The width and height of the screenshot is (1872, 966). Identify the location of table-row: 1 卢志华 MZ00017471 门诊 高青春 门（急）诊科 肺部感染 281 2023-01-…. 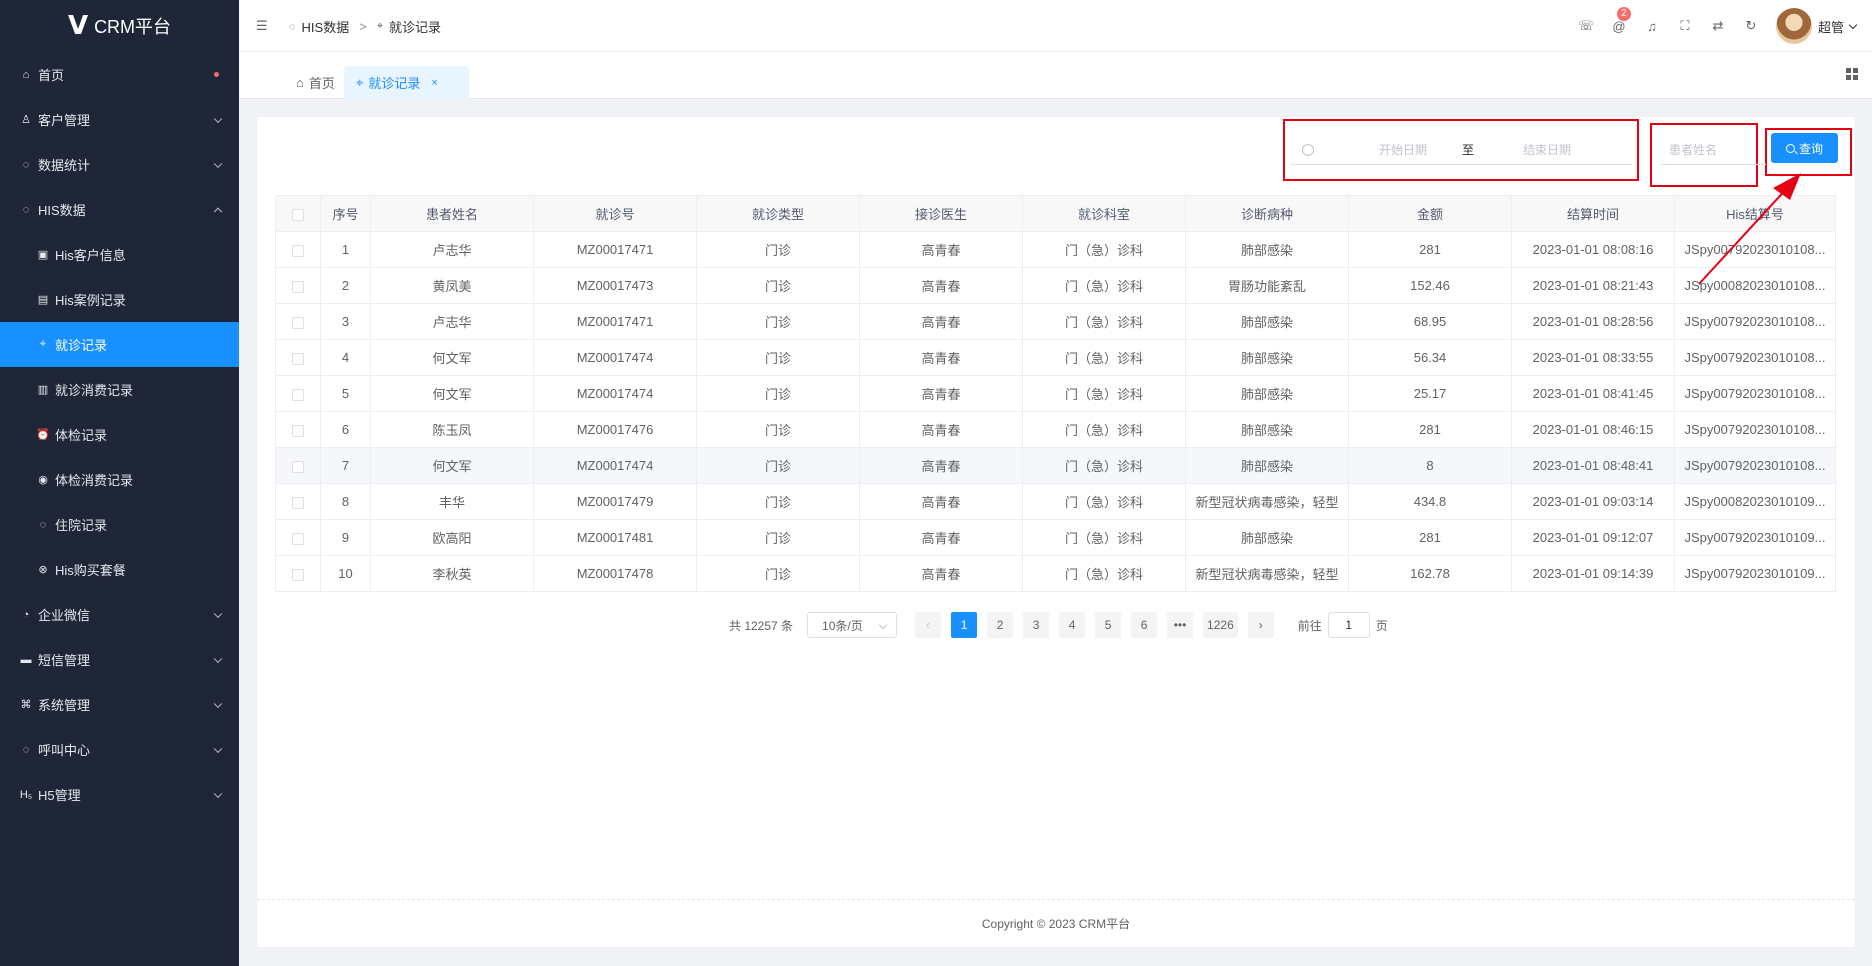
(1055, 249).